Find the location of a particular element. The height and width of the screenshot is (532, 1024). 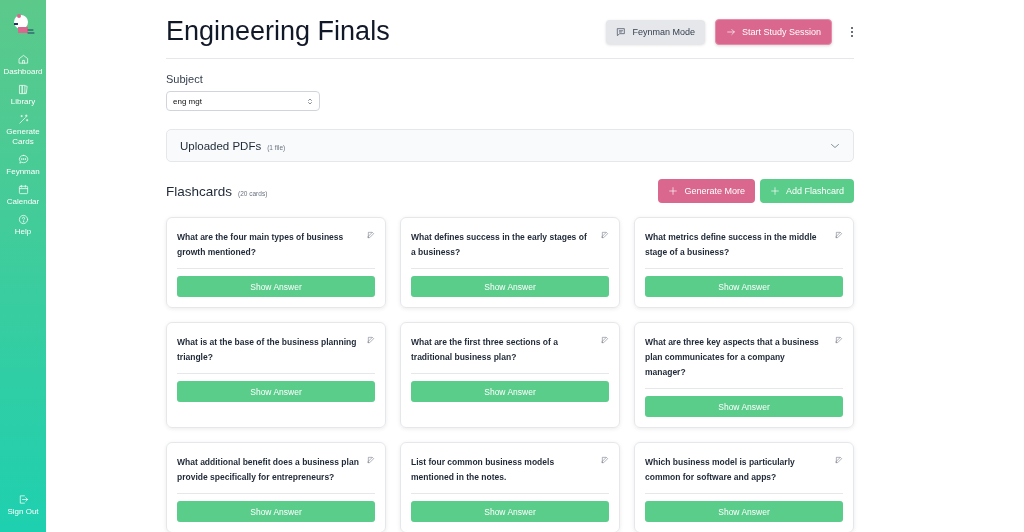

arrow-right-icon is located at coordinates (730, 31).